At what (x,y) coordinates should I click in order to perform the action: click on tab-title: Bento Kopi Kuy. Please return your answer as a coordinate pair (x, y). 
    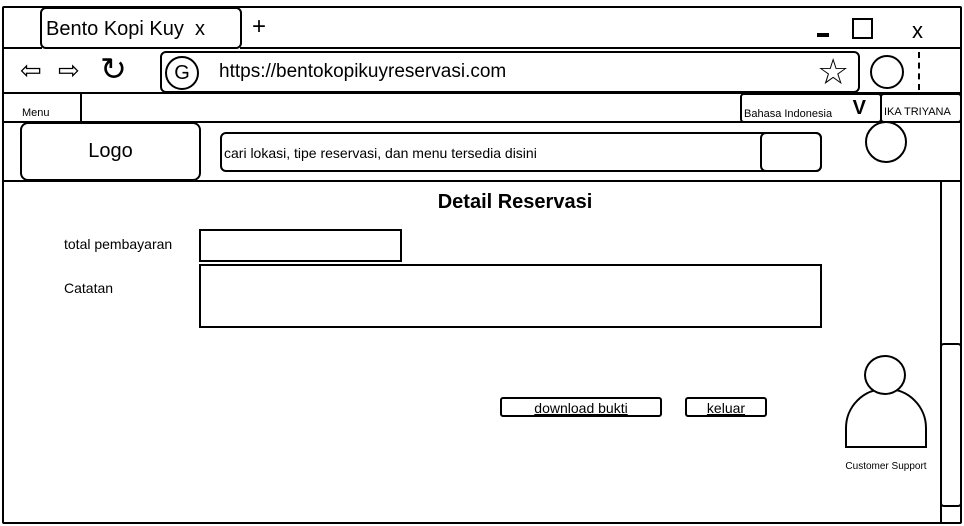
    Looking at the image, I should click on (115, 29).